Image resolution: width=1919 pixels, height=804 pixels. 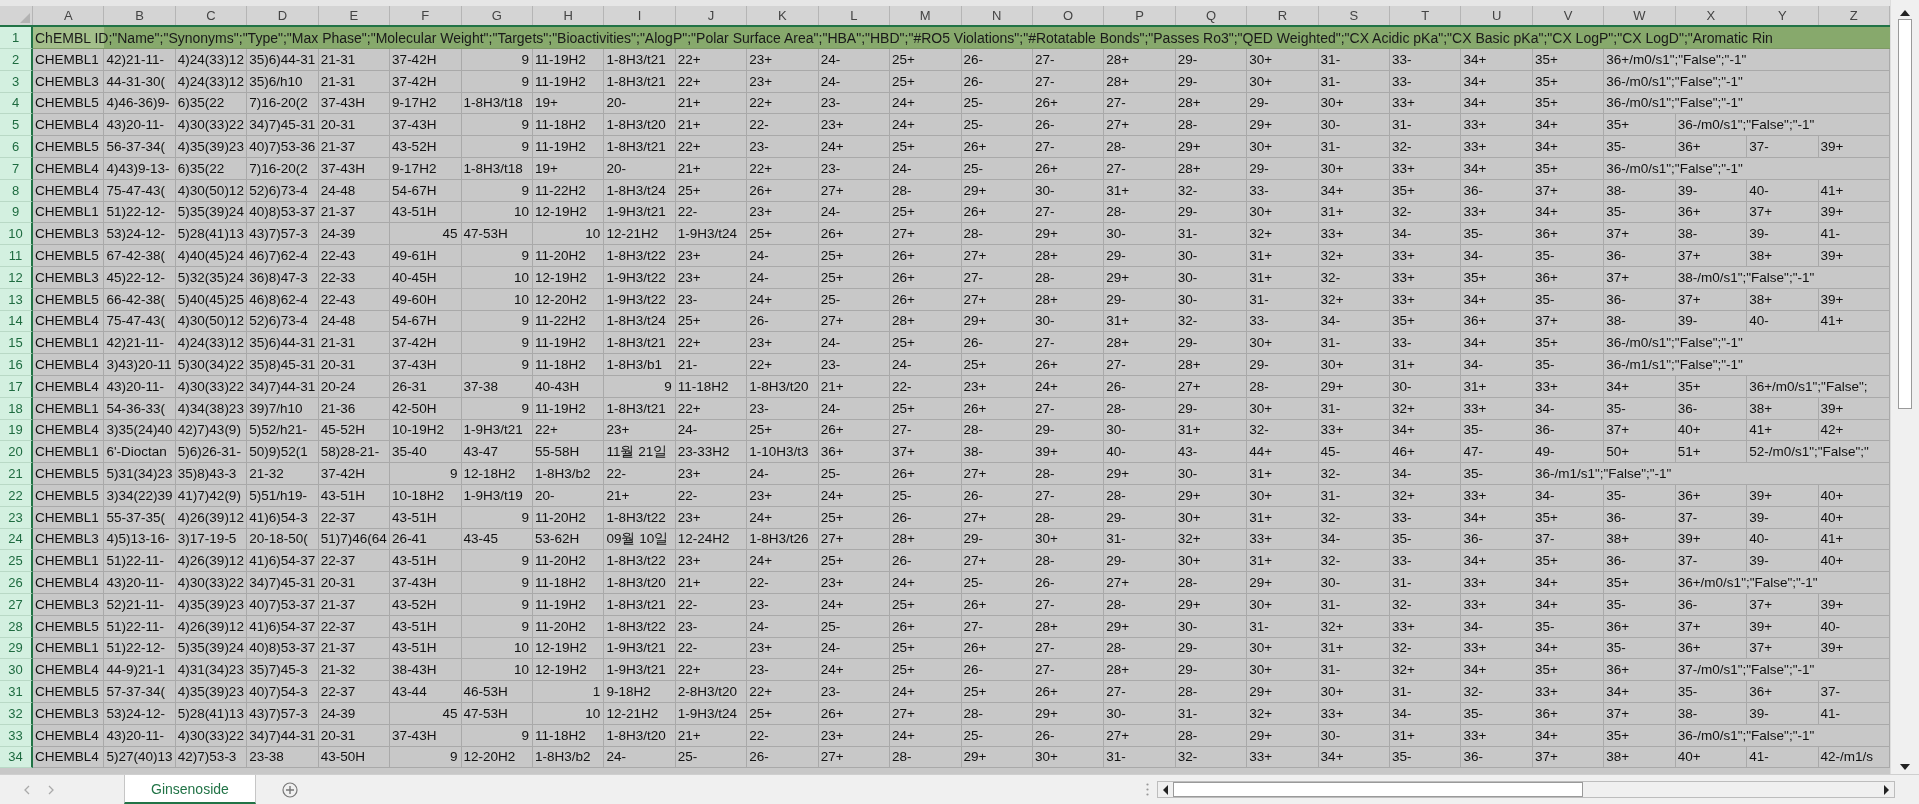 What do you see at coordinates (16, 430) in the screenshot?
I see `row-header: 19` at bounding box center [16, 430].